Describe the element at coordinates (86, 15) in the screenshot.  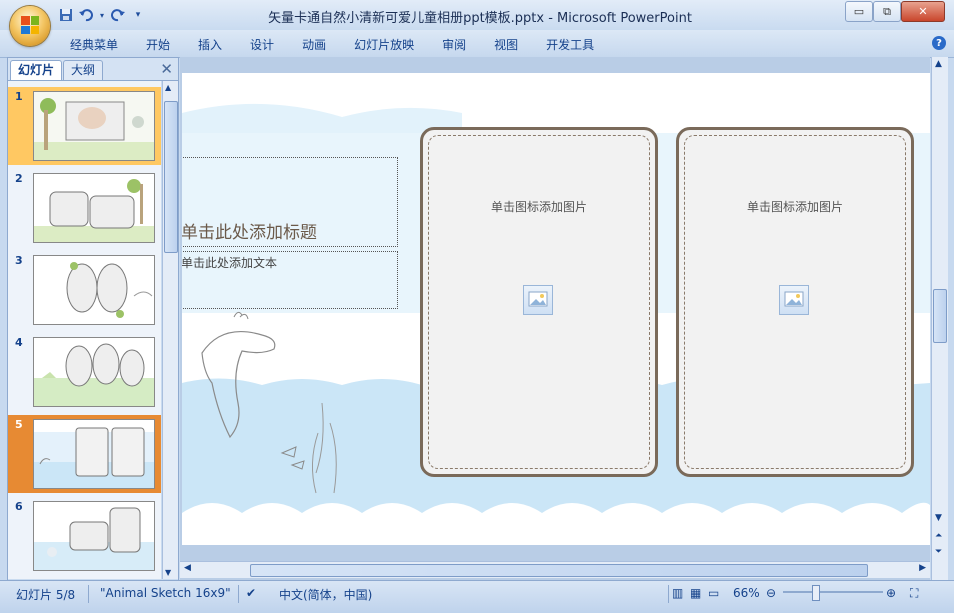
I see `undo-icon` at that location.